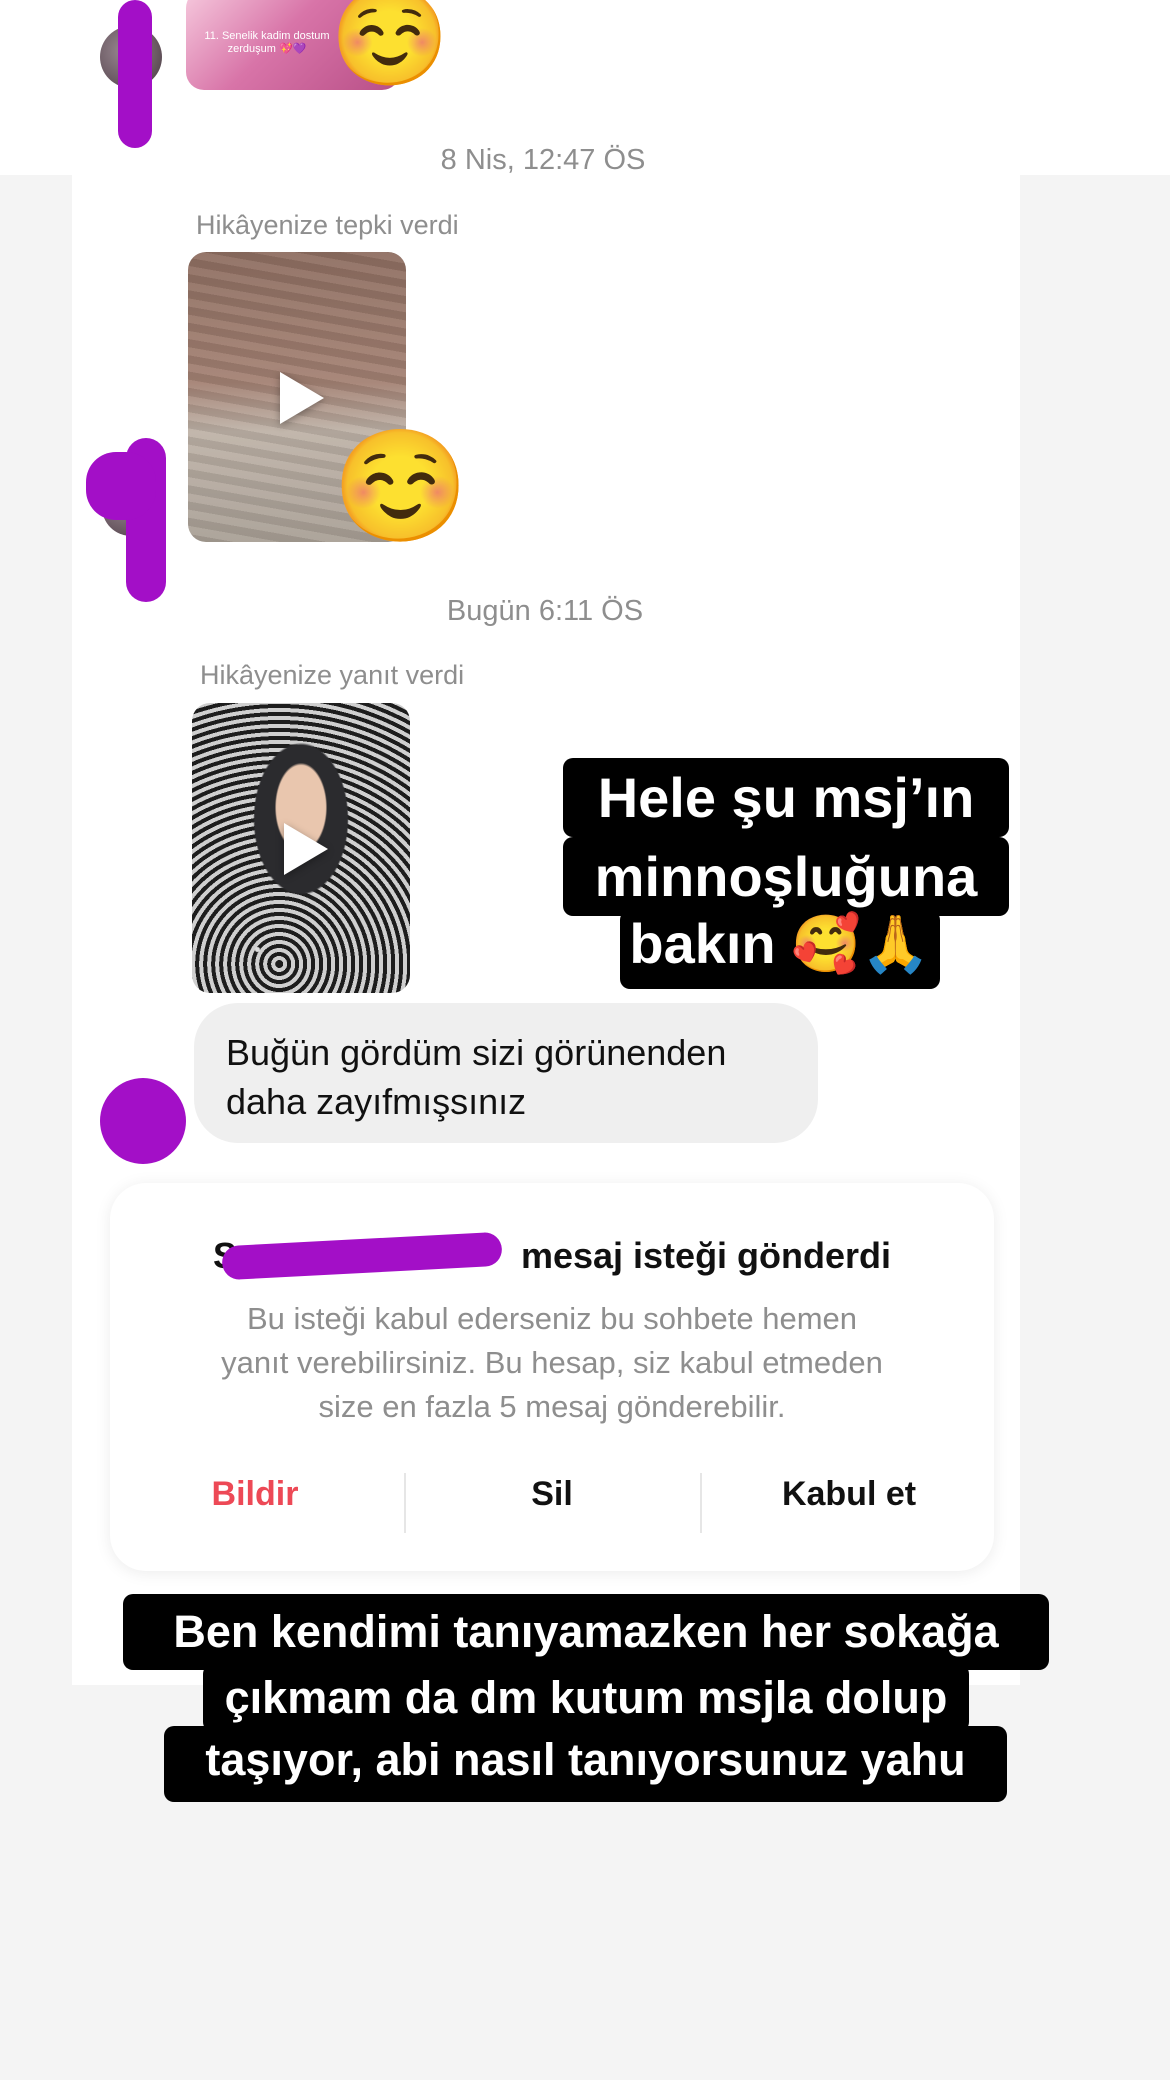 Image resolution: width=1170 pixels, height=2080 pixels. I want to click on story-thumbnail-caption: 11. Senelik kadim dostum zerduşum 💖💜, so click(267, 42).